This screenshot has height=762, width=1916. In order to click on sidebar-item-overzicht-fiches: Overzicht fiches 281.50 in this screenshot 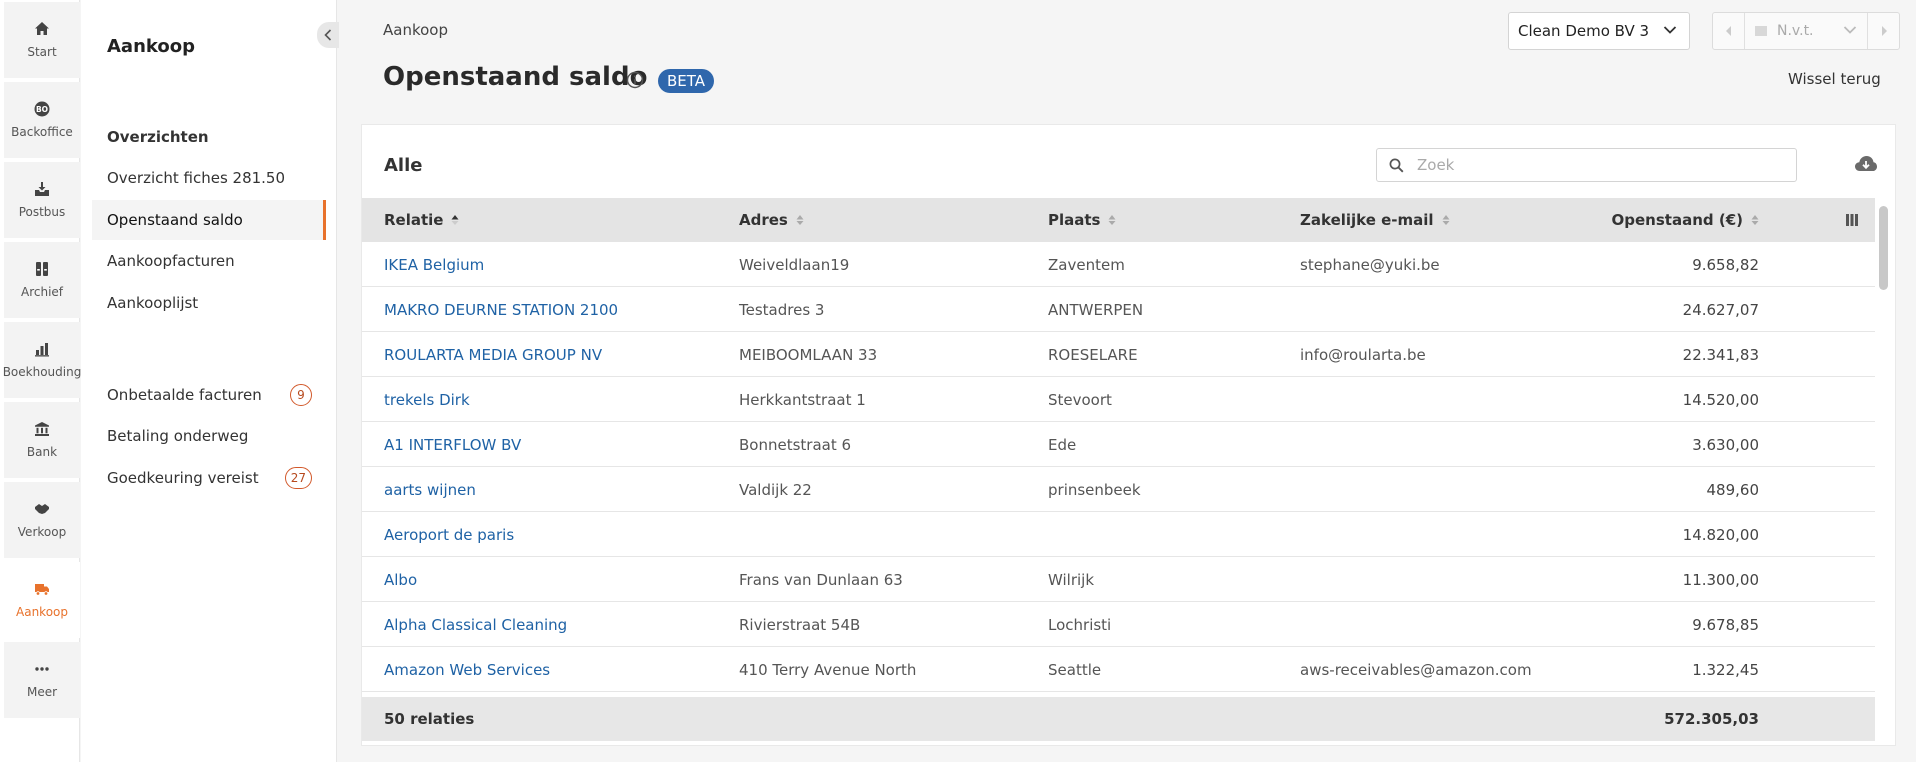, I will do `click(209, 178)`.